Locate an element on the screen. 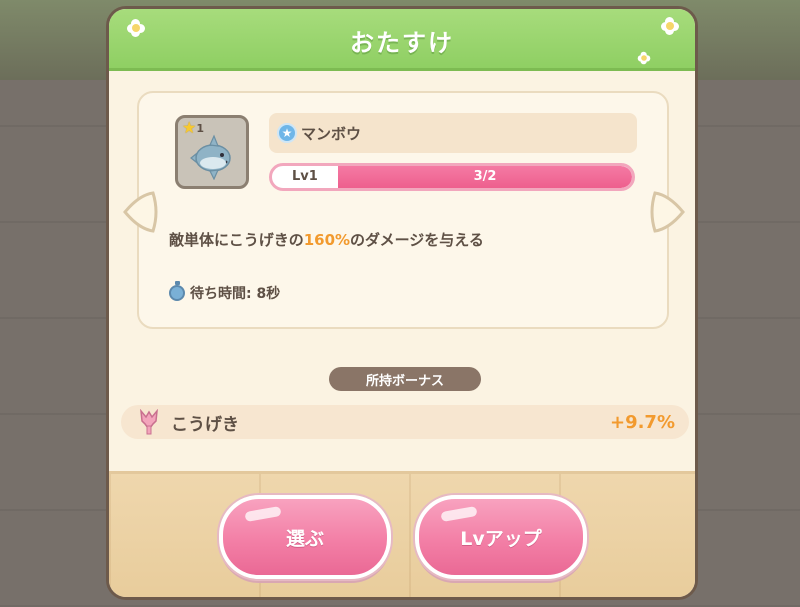 Image resolution: width=800 pixels, height=607 pixels. timer-icon is located at coordinates (177, 291).